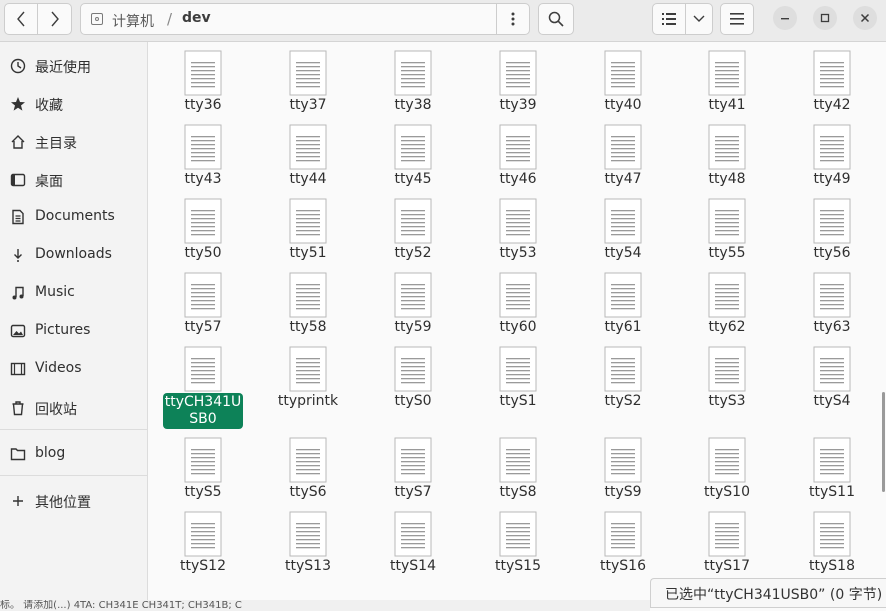 This screenshot has height=611, width=886. Describe the element at coordinates (73, 104) in the screenshot. I see `sidebar-item-starred: 收藏` at that location.